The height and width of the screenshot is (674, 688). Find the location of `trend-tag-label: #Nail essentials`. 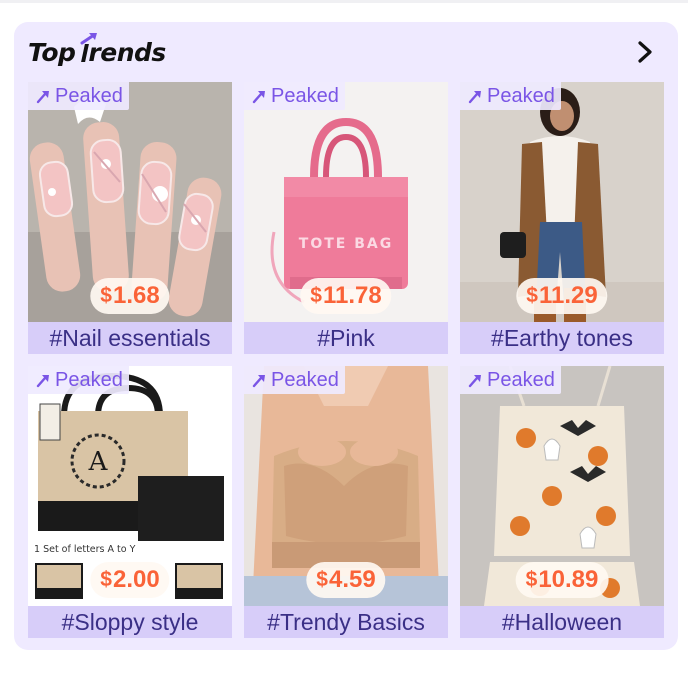

trend-tag-label: #Nail essentials is located at coordinates (130, 338).